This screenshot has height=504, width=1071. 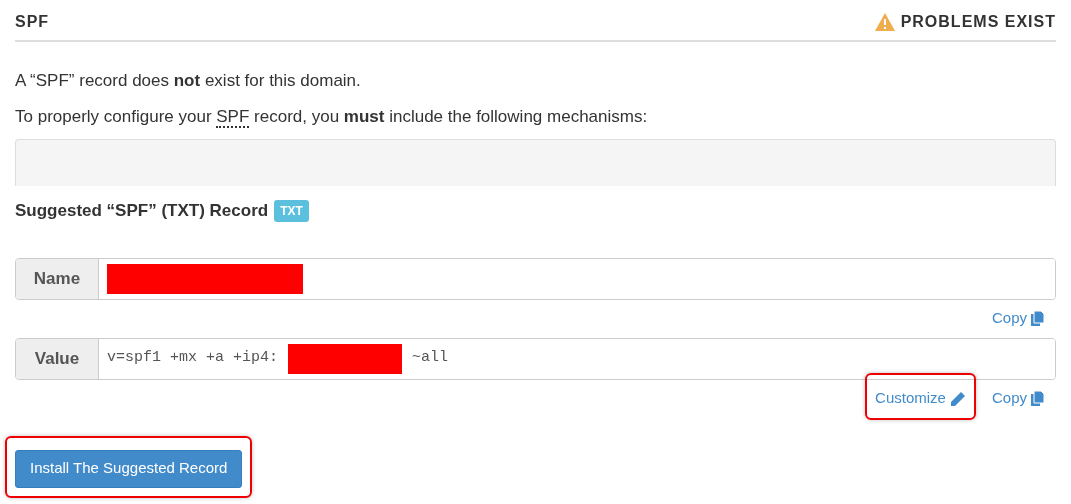 I want to click on paragraph: A “SPF” record does not exist for this domain., so click(x=188, y=81).